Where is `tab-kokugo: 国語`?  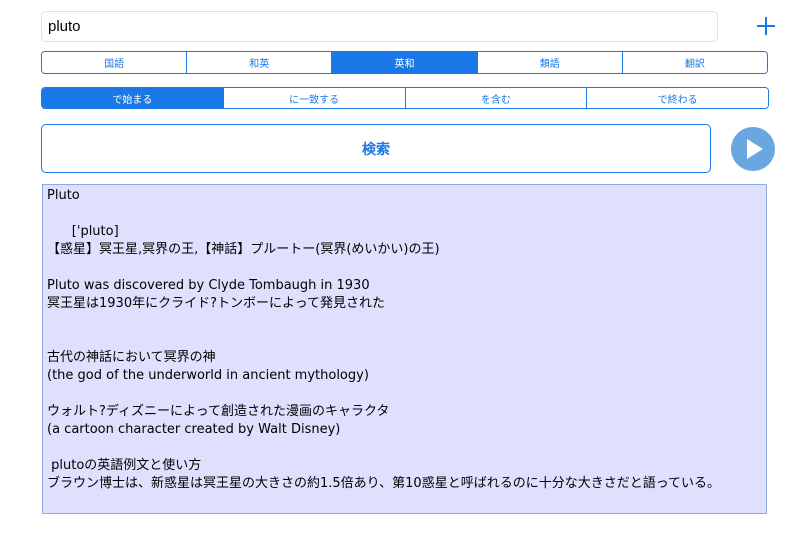 tab-kokugo: 国語 is located at coordinates (114, 62).